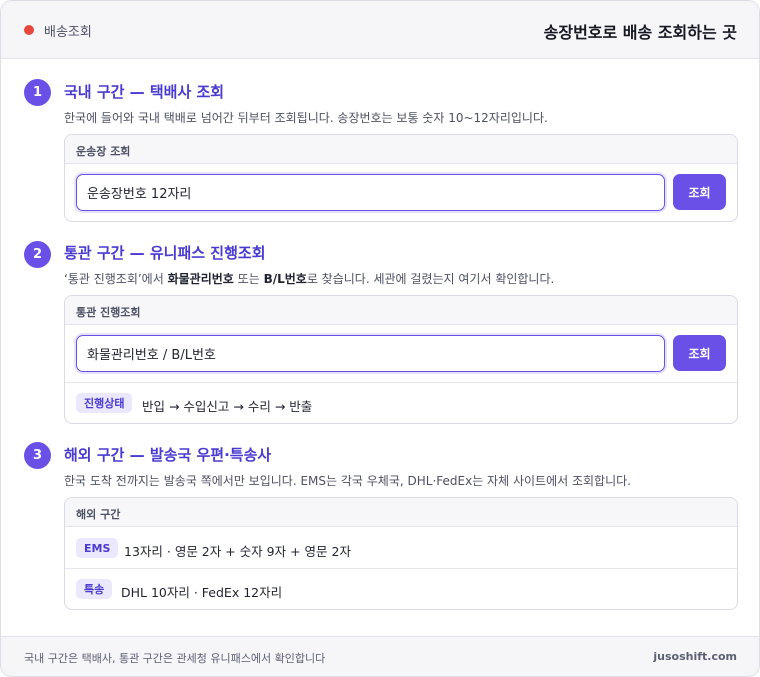 The width and height of the screenshot is (760, 677). Describe the element at coordinates (380, 30) in the screenshot. I see `header: 배송조회 송장번호로 배송 조회하는 곳` at that location.